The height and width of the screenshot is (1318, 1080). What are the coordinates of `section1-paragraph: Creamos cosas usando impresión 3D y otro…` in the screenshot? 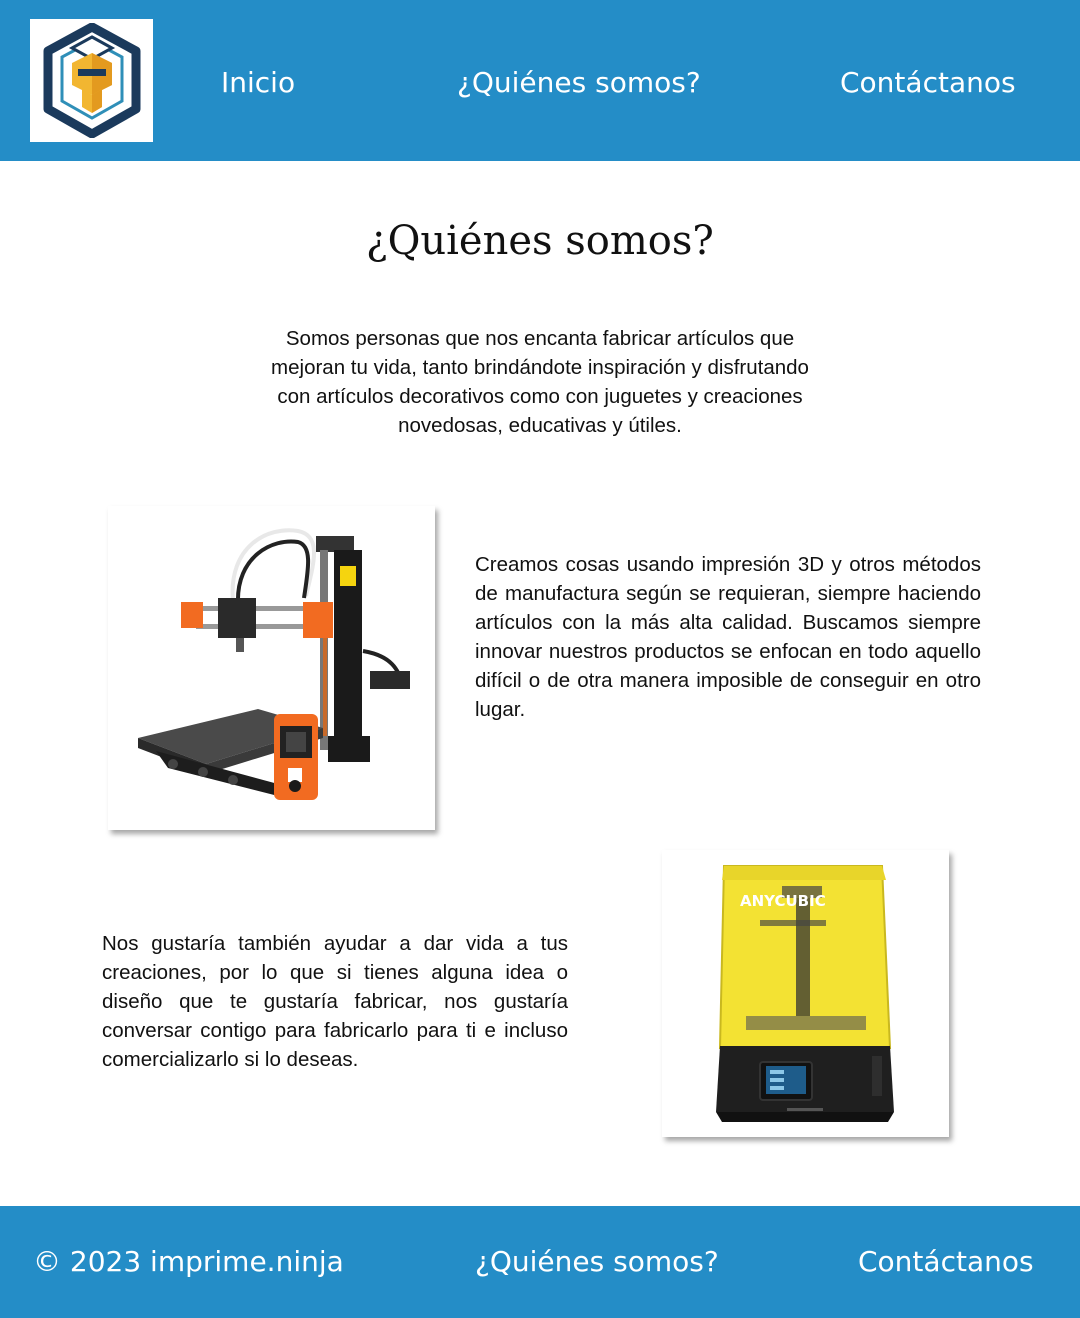 It's located at (728, 637).